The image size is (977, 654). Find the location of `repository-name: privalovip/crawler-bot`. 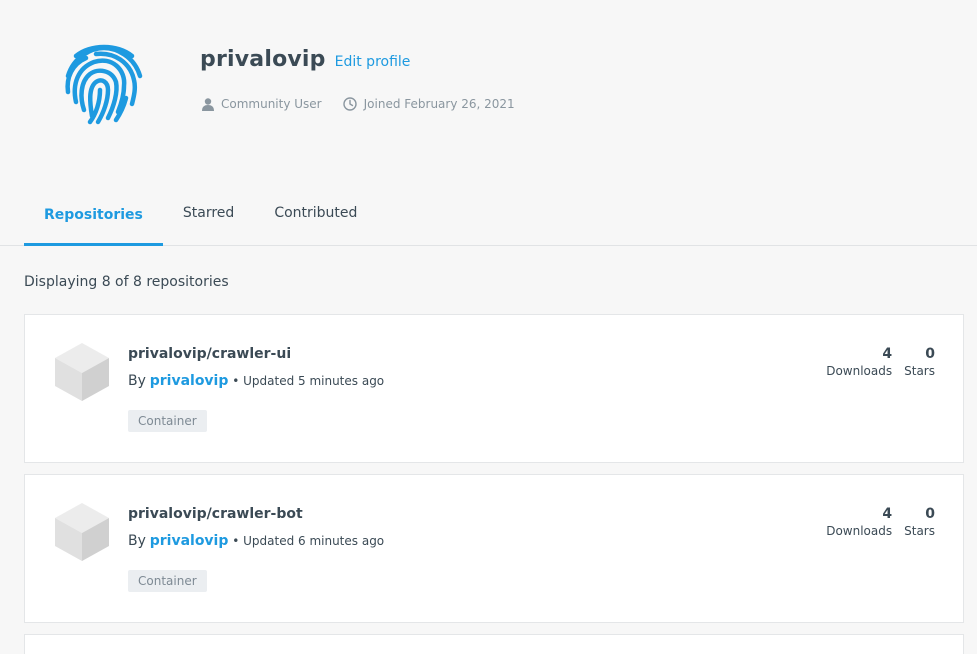

repository-name: privalovip/crawler-bot is located at coordinates (215, 514).